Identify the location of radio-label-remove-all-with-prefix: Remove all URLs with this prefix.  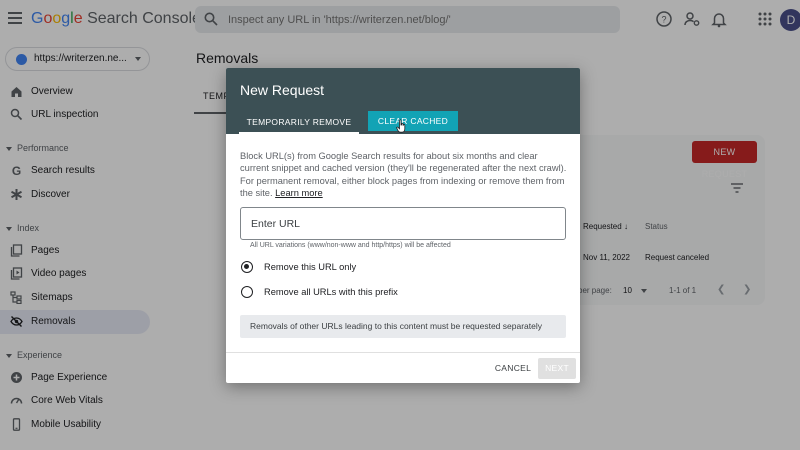
(331, 292).